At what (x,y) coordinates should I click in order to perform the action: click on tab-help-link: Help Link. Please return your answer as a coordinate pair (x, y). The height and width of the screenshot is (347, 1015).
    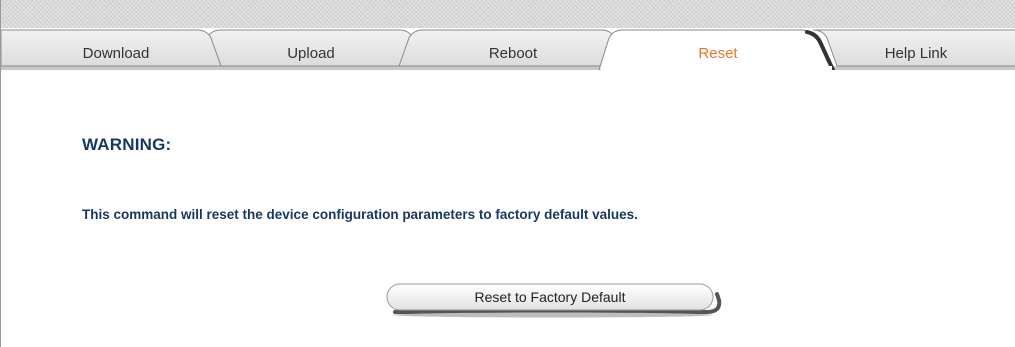
    Looking at the image, I should click on (916, 54).